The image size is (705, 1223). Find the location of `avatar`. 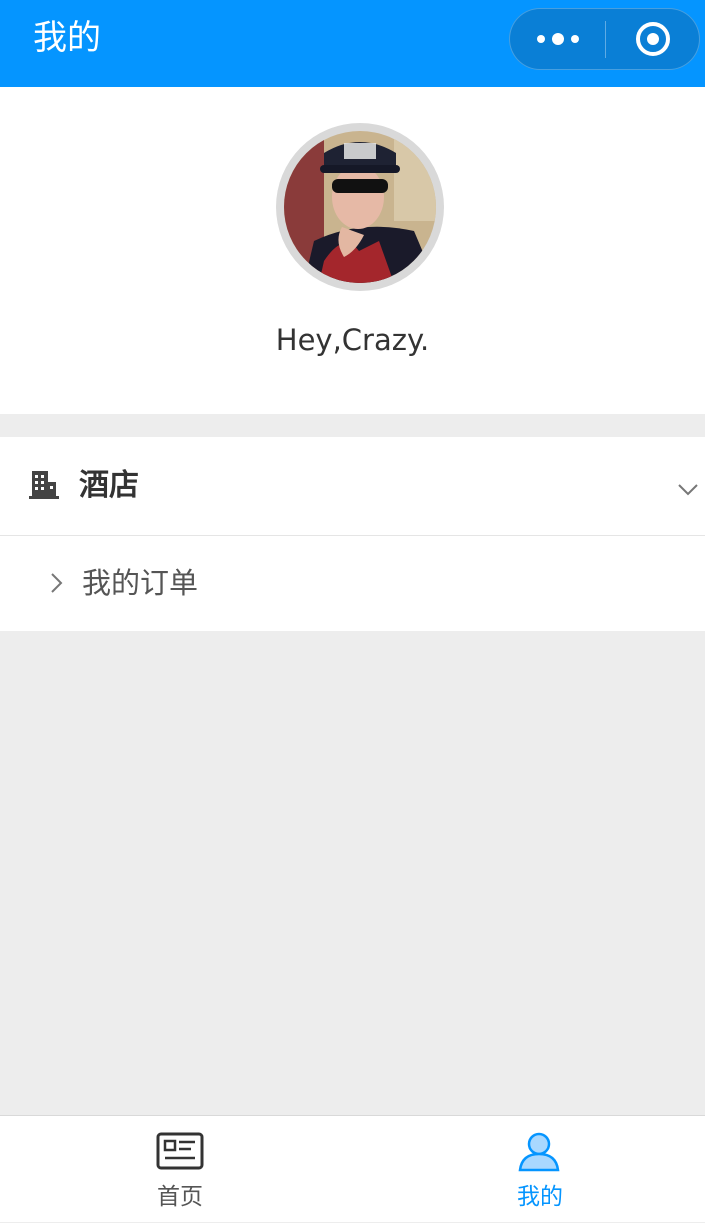

avatar is located at coordinates (360, 207).